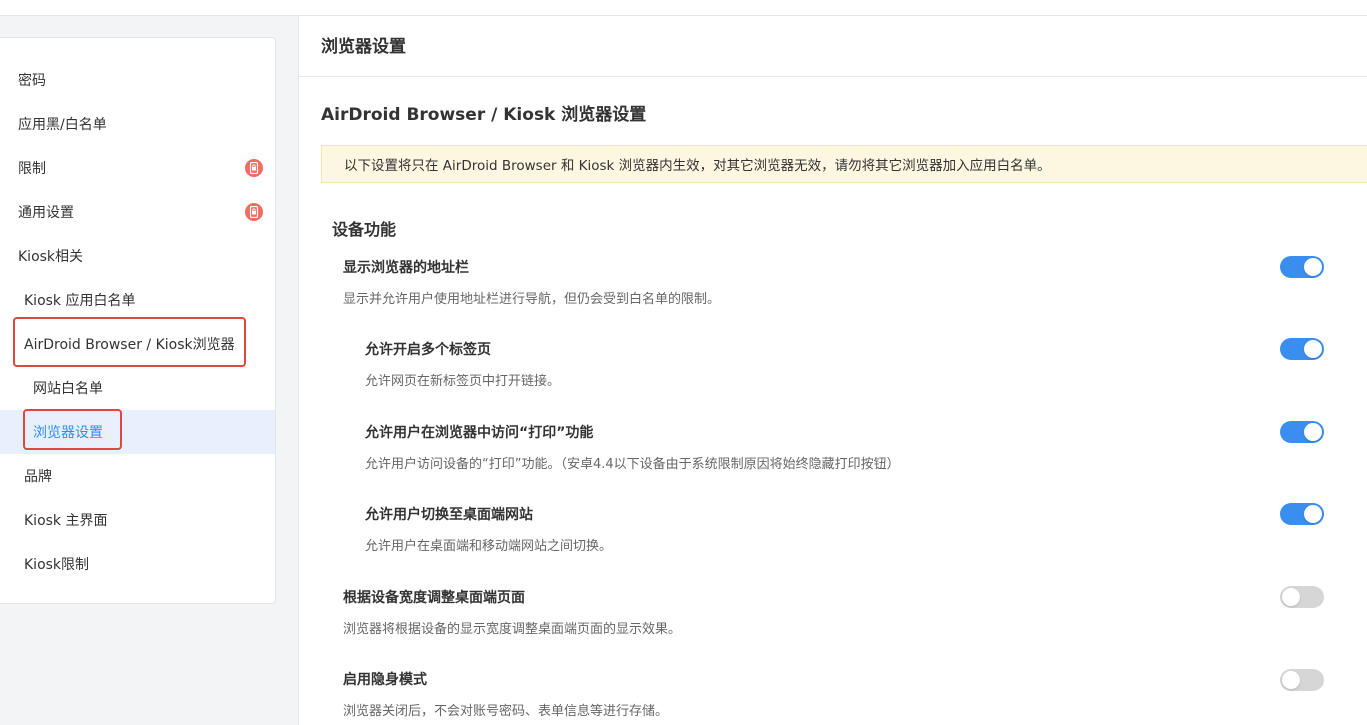  Describe the element at coordinates (137, 300) in the screenshot. I see `sidebar-item-kiosk-app-whitelist: Kiosk 应用白名单` at that location.